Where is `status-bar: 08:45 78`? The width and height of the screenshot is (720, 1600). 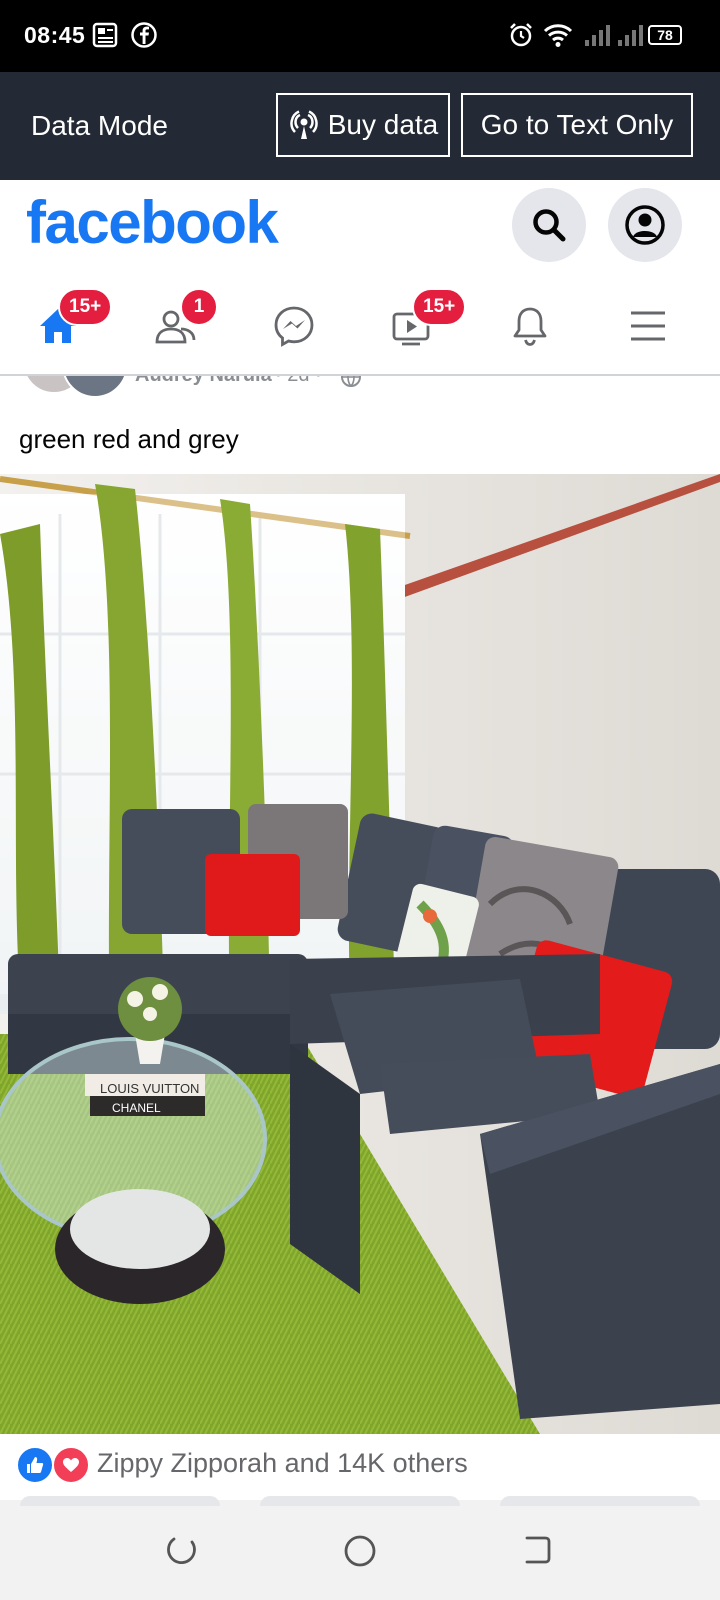 status-bar: 08:45 78 is located at coordinates (360, 36).